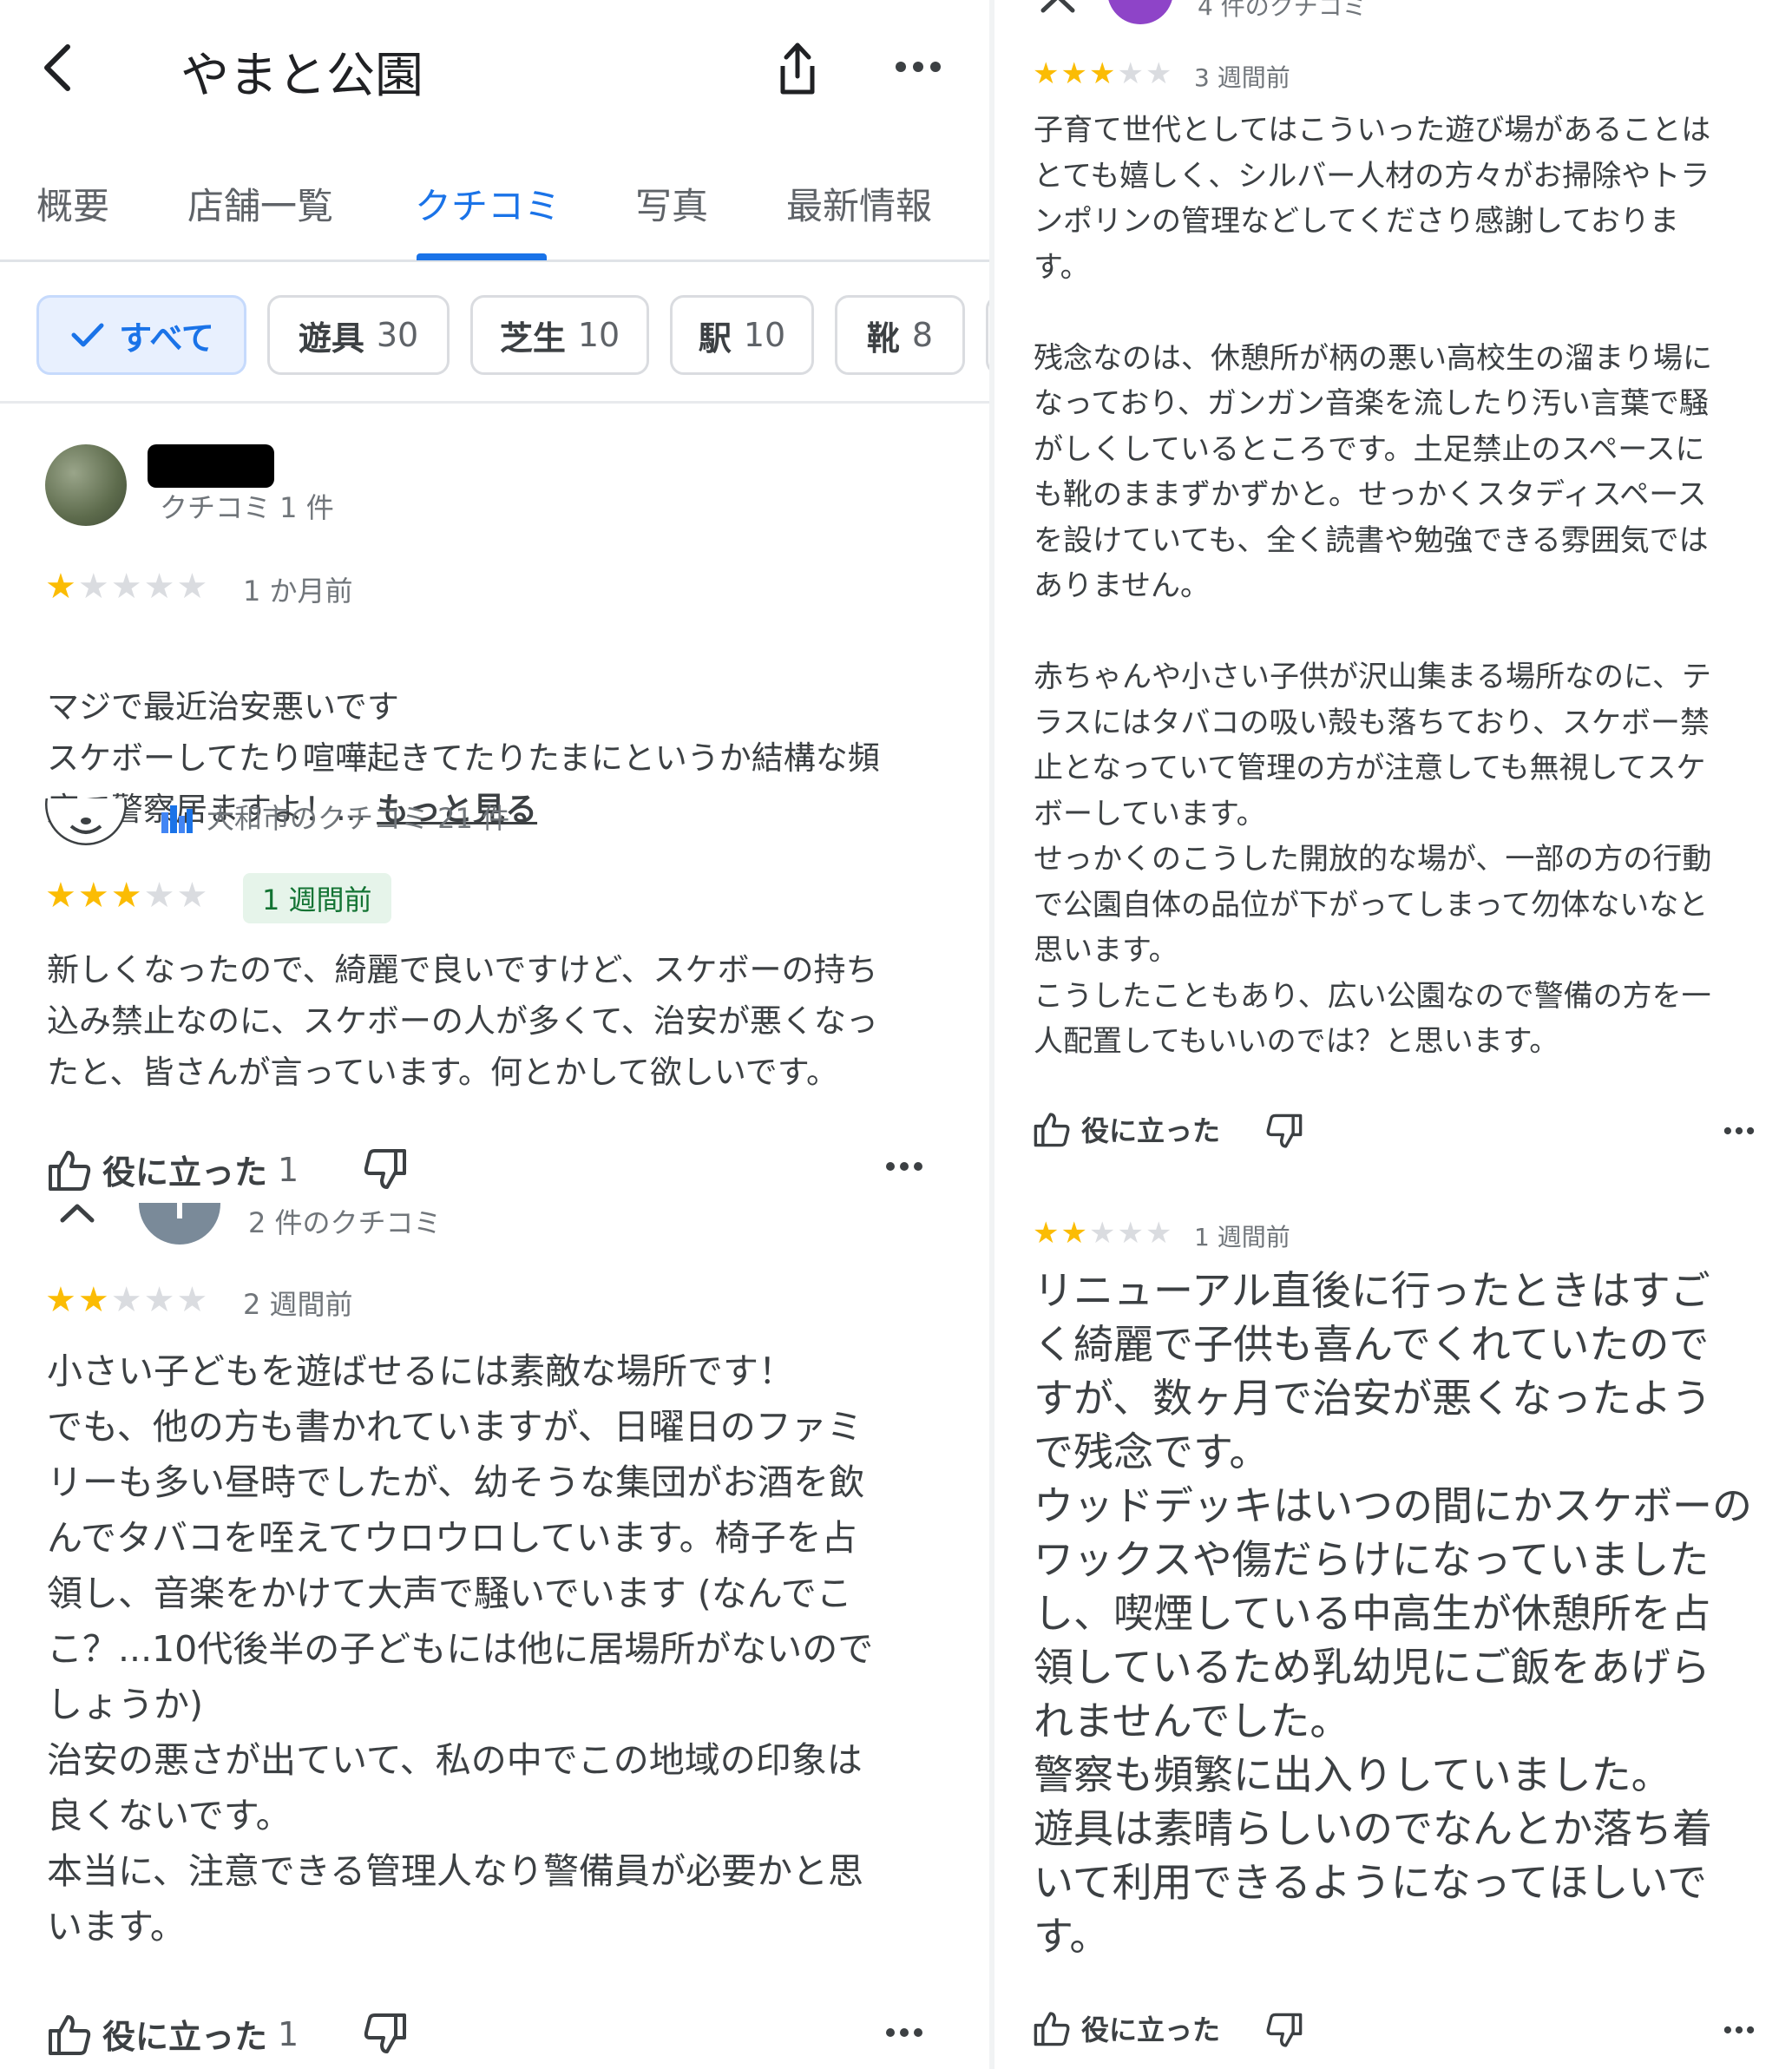 This screenshot has height=2069, width=1792. Describe the element at coordinates (211, 466) in the screenshot. I see `redacted-author-name` at that location.